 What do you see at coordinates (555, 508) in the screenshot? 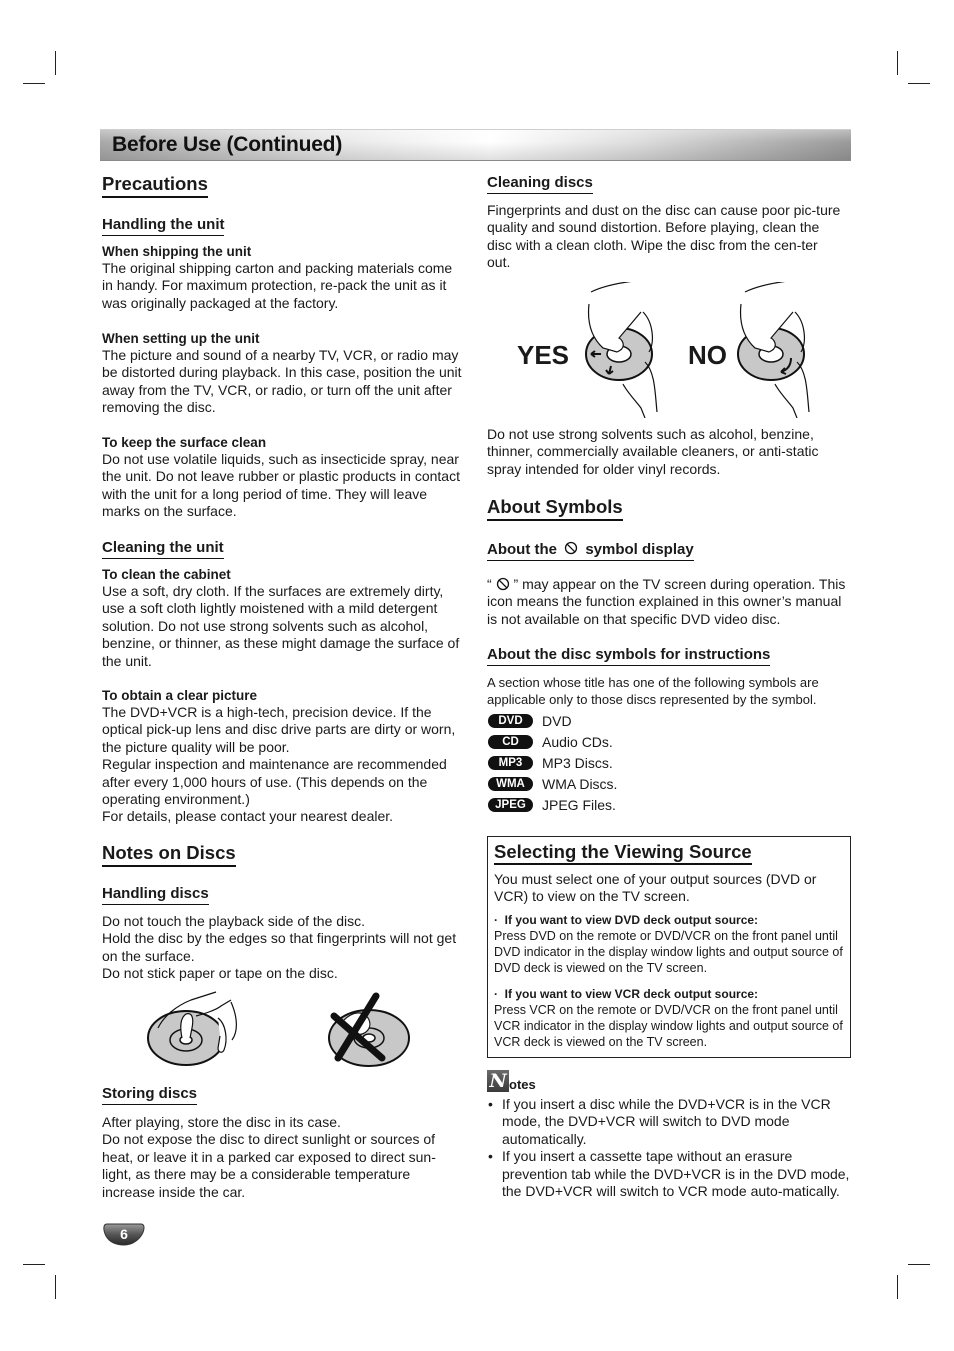
I see `about-symbols-heading: About Symbols` at bounding box center [555, 508].